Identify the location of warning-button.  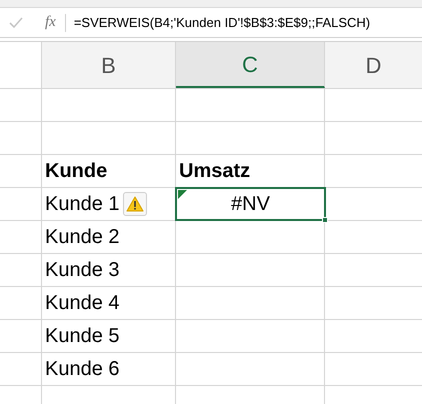
(134, 204).